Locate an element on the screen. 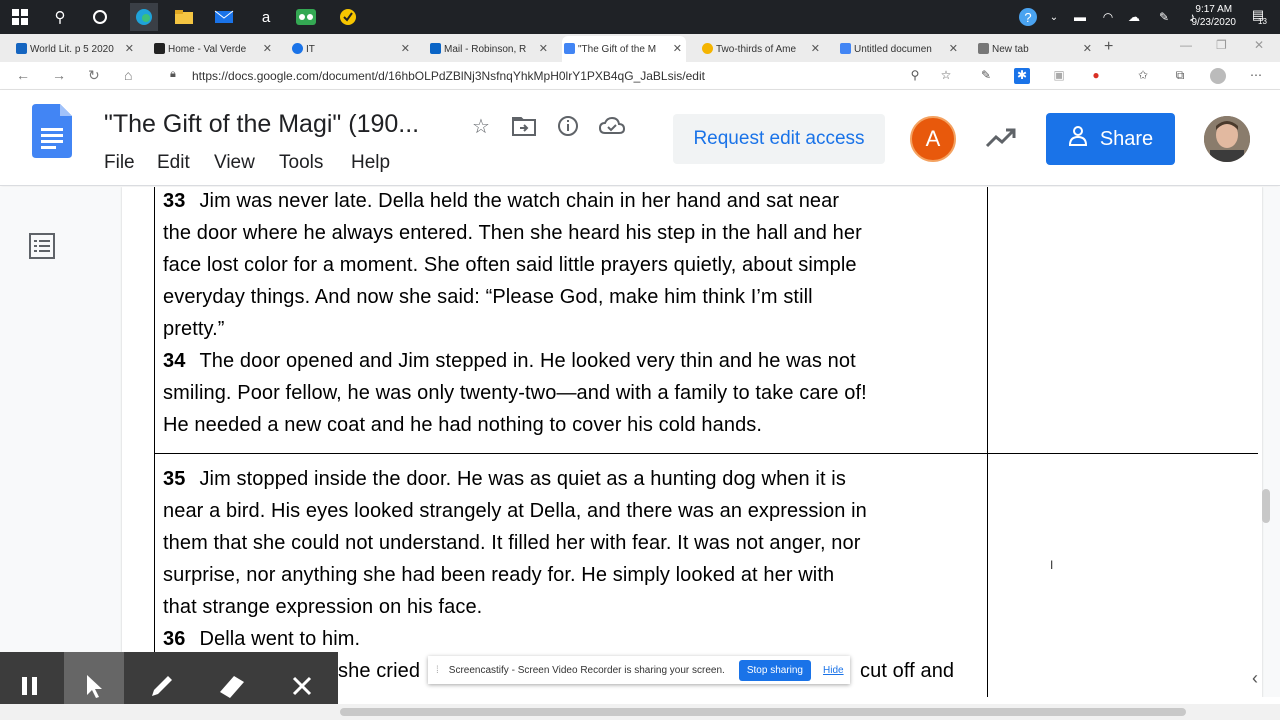 This screenshot has width=1280, height=720. search-icon: ⚲ is located at coordinates (60, 17).